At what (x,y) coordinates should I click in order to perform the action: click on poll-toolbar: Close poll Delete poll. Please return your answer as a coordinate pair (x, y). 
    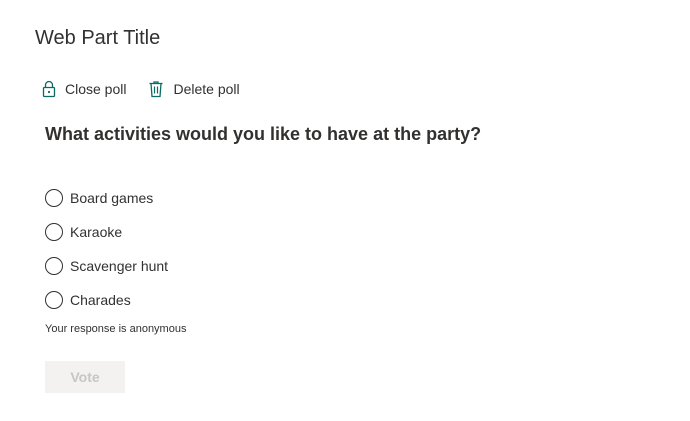
    Looking at the image, I should click on (141, 89).